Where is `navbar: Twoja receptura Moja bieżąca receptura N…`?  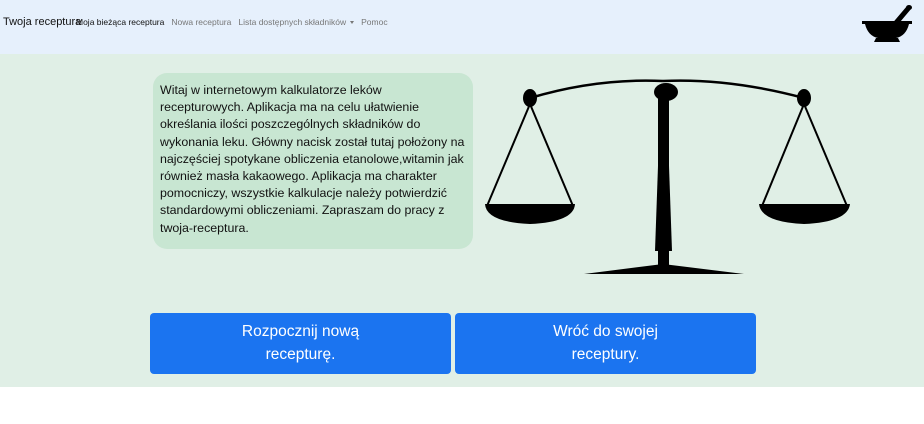
navbar: Twoja receptura Moja bieżąca receptura N… is located at coordinates (462, 27).